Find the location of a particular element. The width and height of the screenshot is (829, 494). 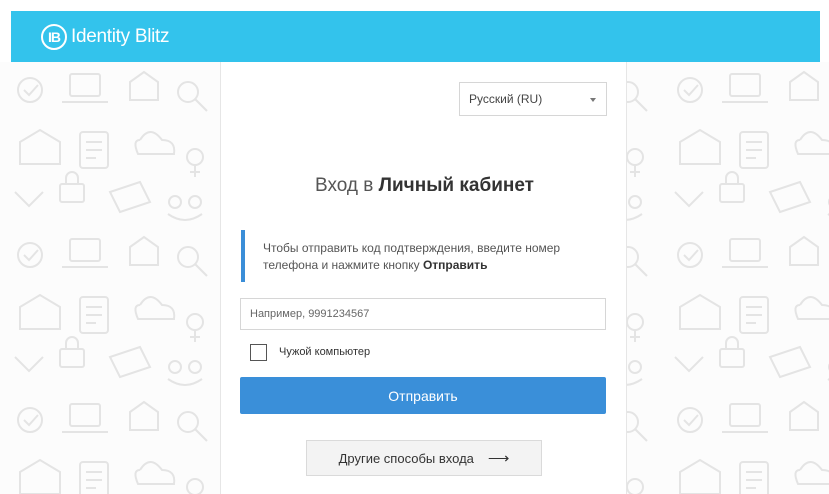

language-select: Русский (RU) is located at coordinates (533, 99).